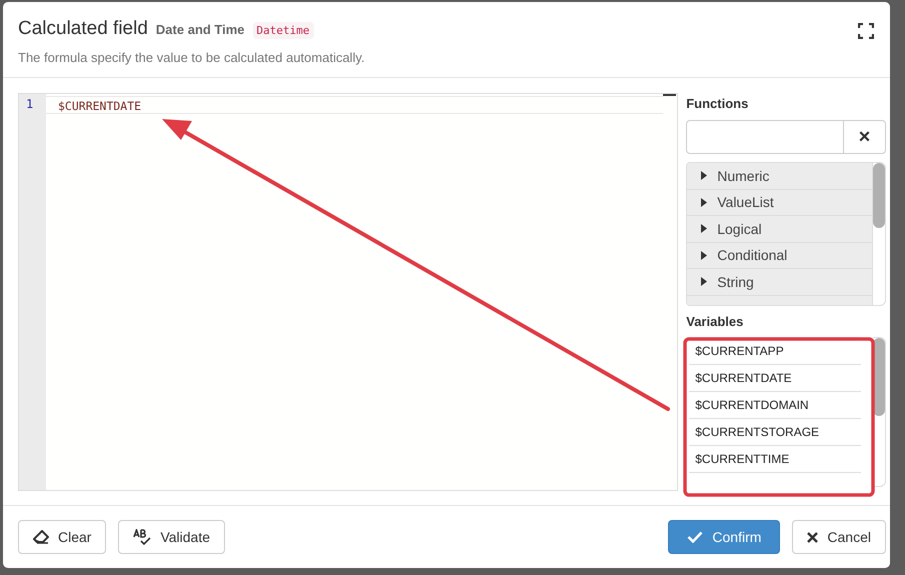 This screenshot has height=575, width=905. I want to click on validate-button: Validate, so click(172, 537).